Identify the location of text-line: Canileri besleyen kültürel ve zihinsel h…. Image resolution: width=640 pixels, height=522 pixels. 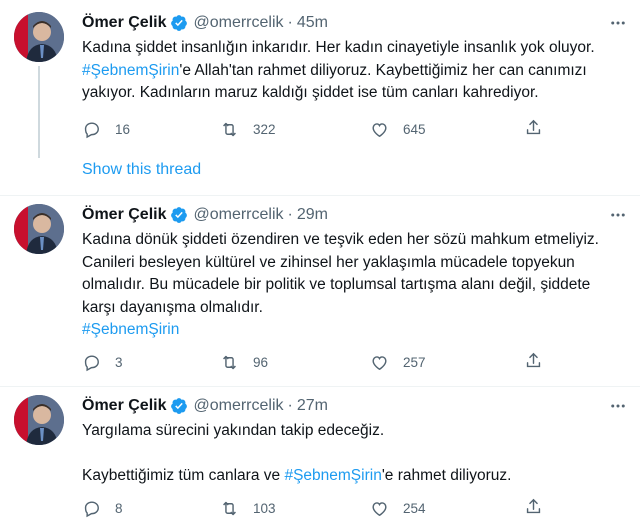
(328, 262).